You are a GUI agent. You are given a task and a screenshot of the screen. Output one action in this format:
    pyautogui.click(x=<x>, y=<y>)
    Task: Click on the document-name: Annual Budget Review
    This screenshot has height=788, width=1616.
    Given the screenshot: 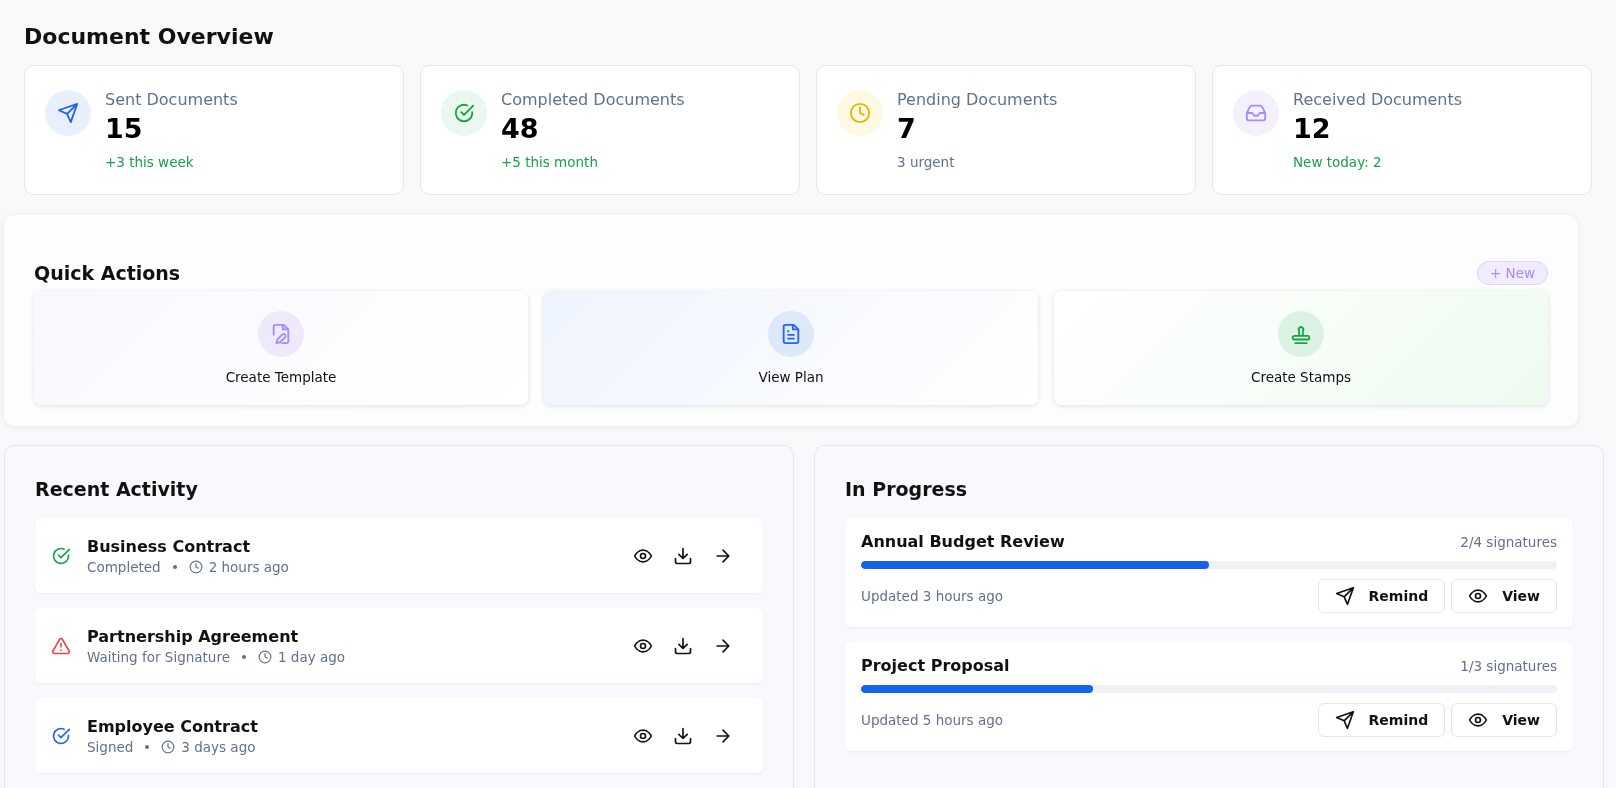 What is the action you would take?
    pyautogui.click(x=963, y=541)
    